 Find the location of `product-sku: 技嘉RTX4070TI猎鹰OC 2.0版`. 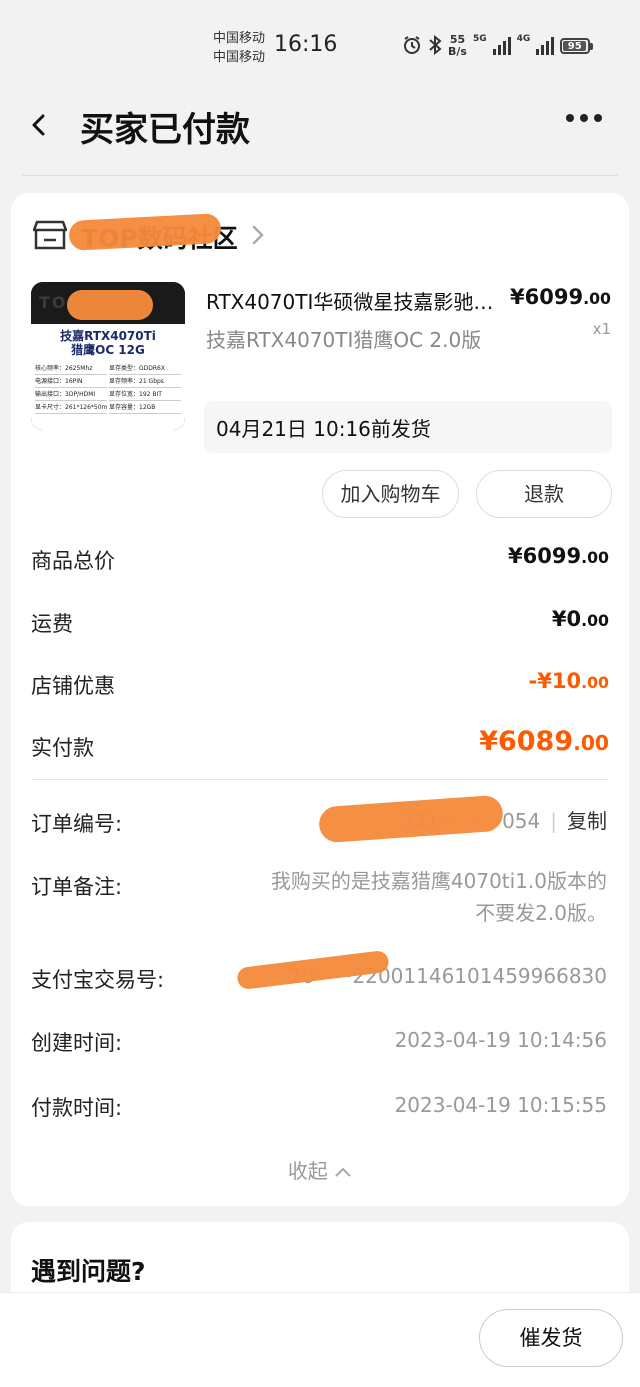

product-sku: 技嘉RTX4070TI猎鹰OC 2.0版 is located at coordinates (344, 340).